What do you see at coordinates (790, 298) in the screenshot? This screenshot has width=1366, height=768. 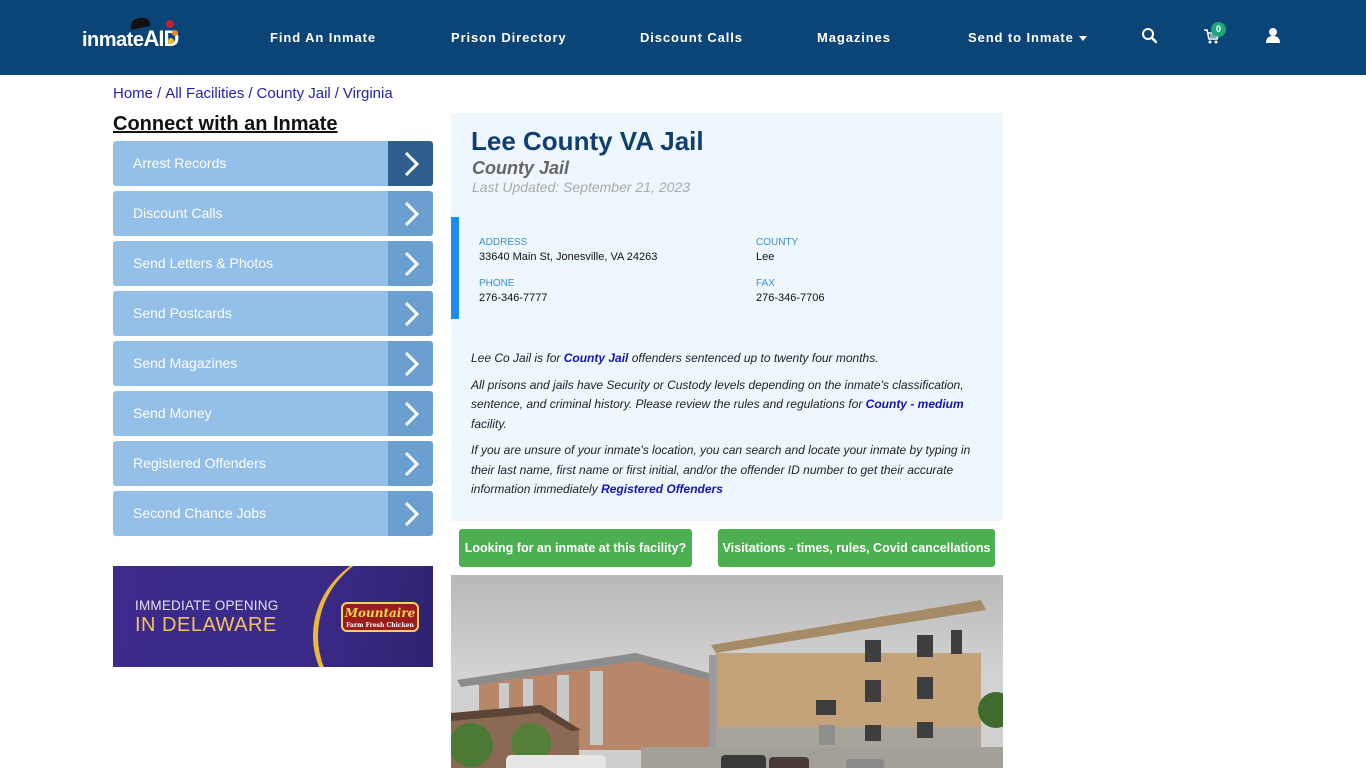 I see `fax-value: 276-346-7706` at bounding box center [790, 298].